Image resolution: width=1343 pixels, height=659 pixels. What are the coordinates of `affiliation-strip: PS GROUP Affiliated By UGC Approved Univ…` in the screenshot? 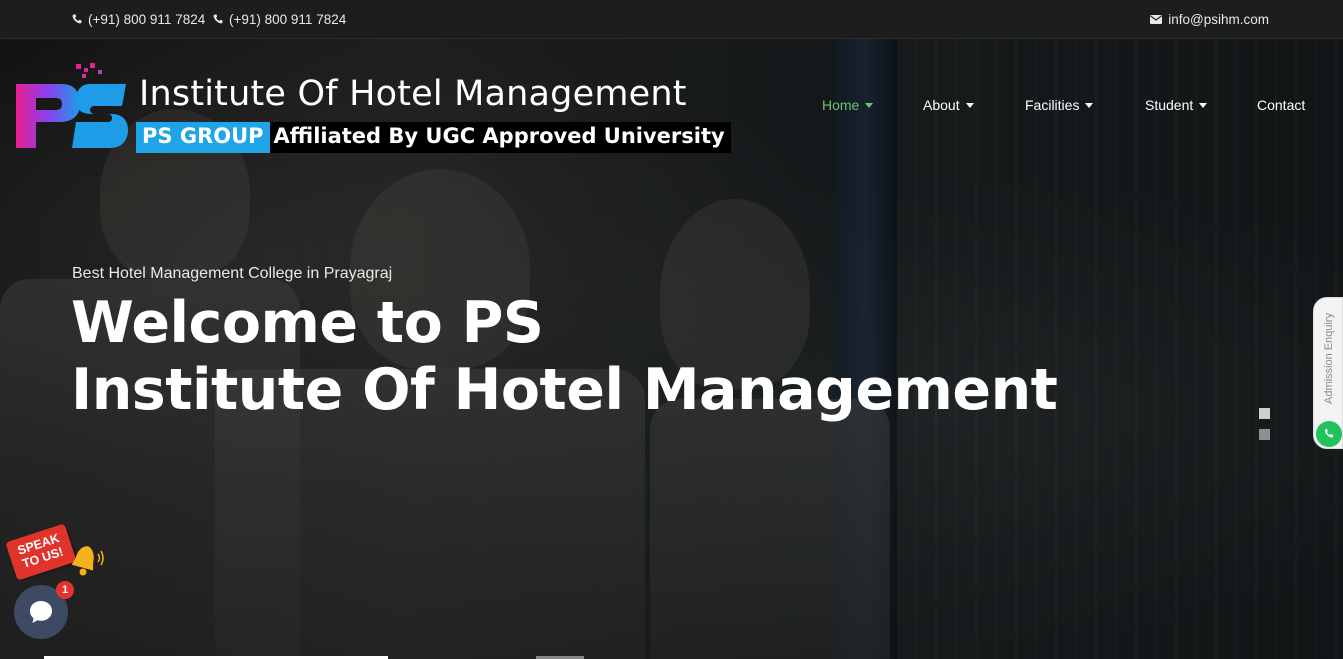 It's located at (433, 137).